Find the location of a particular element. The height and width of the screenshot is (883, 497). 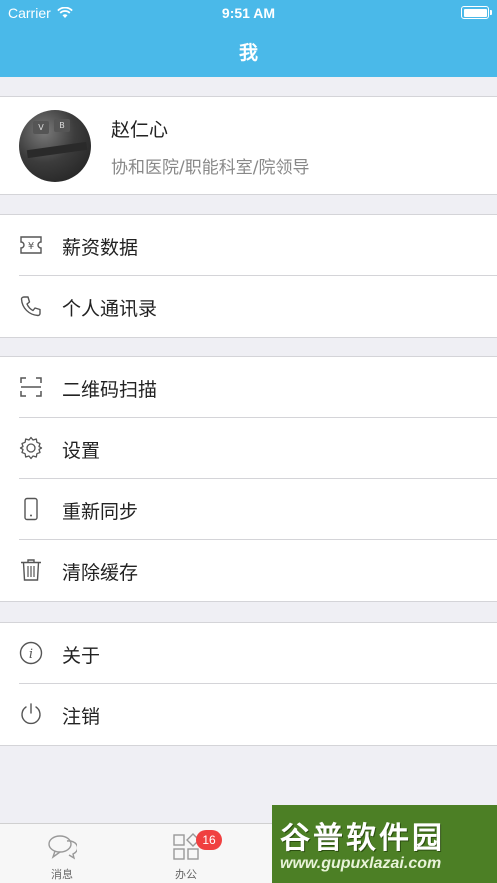

tab-label-office: 办公 is located at coordinates (186, 874).